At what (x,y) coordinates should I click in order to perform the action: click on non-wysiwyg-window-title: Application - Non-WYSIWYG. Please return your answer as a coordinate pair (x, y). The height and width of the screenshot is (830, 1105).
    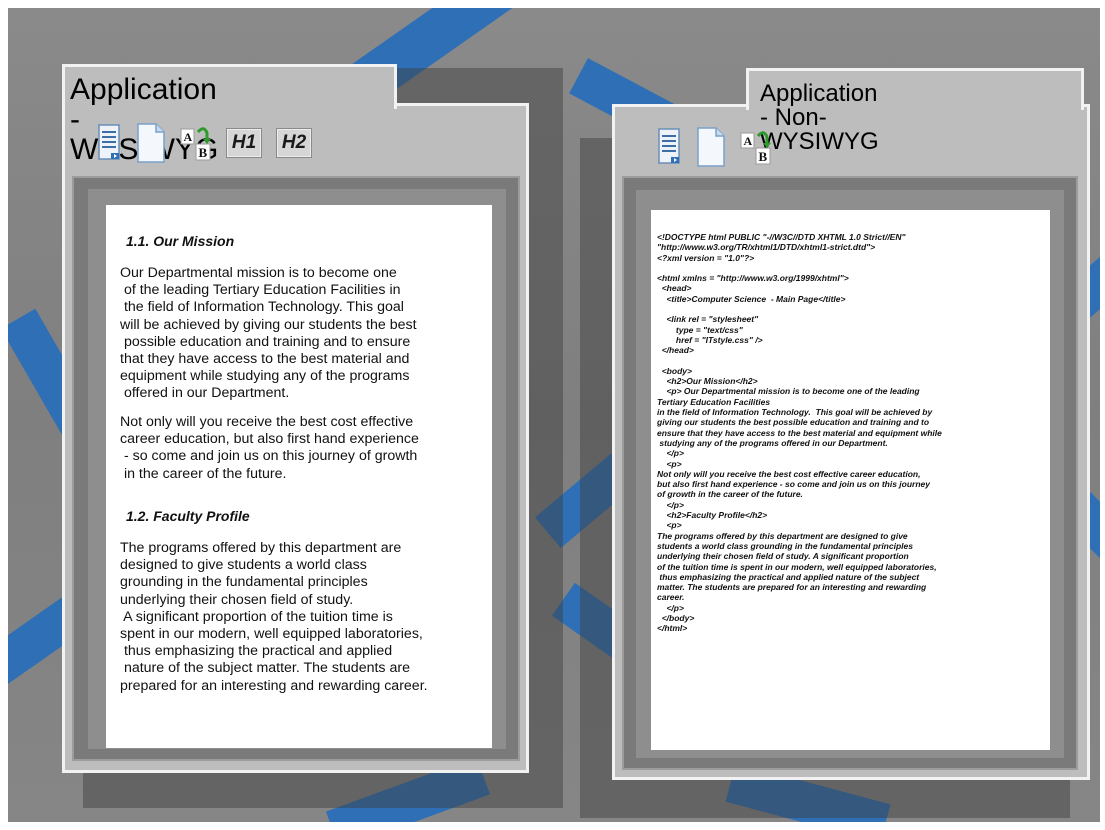
    Looking at the image, I should click on (819, 117).